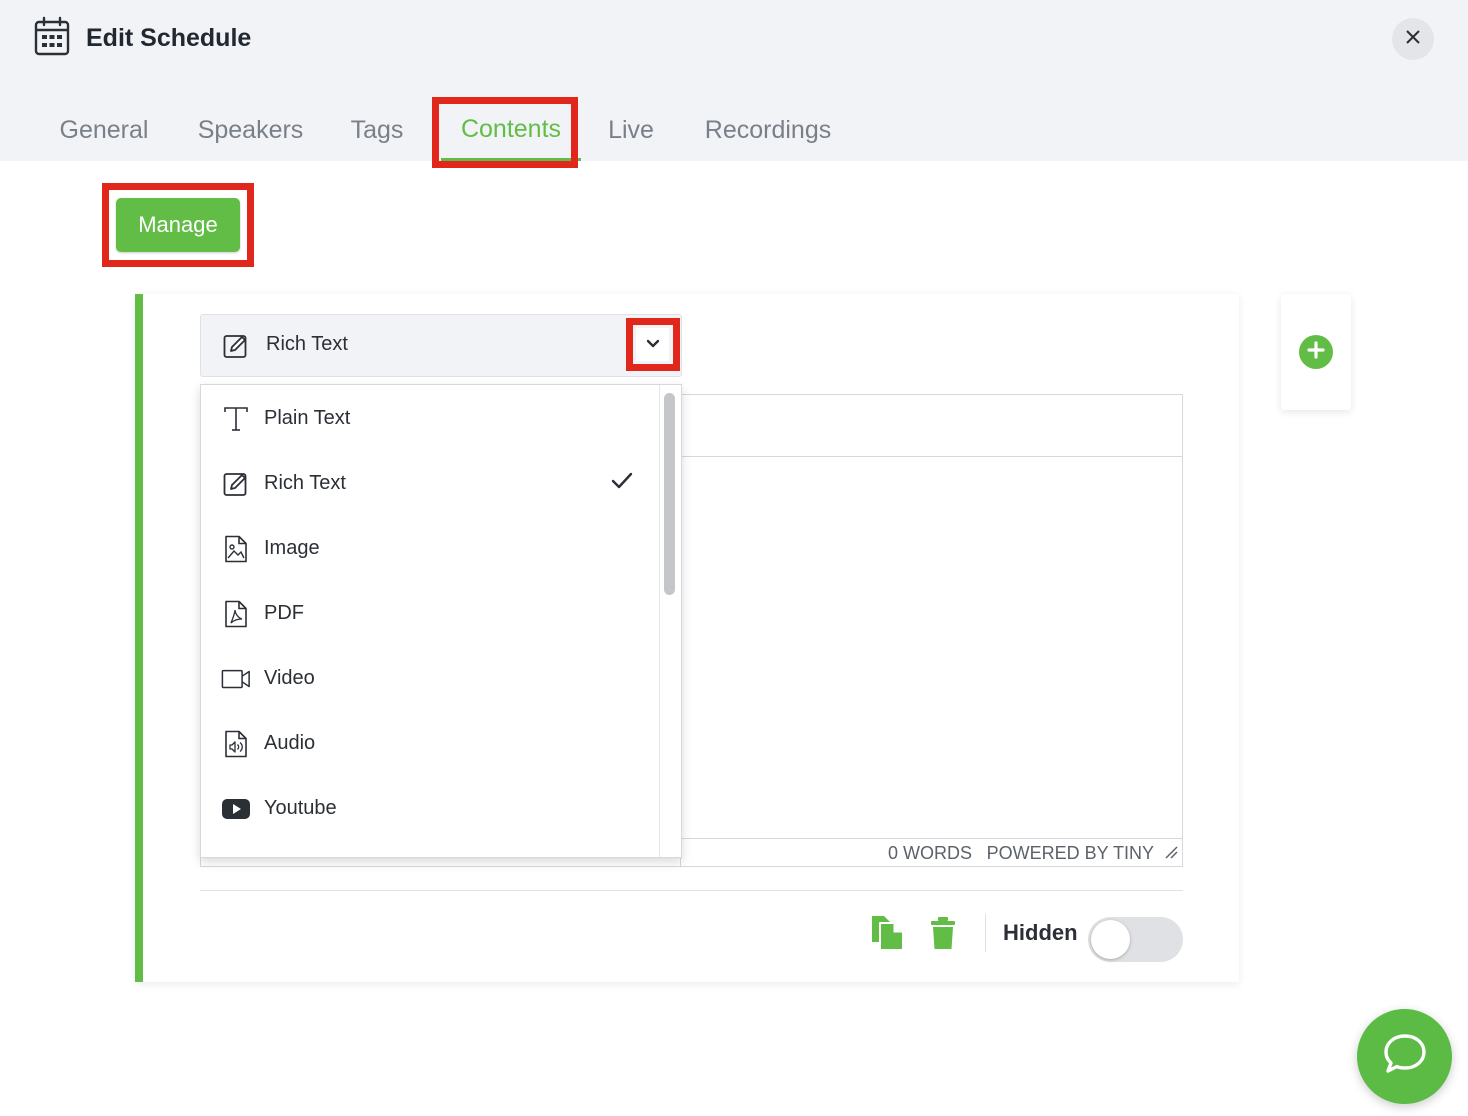 Image resolution: width=1468 pixels, height=1116 pixels. Describe the element at coordinates (178, 225) in the screenshot. I see `manage-button: Manage` at that location.